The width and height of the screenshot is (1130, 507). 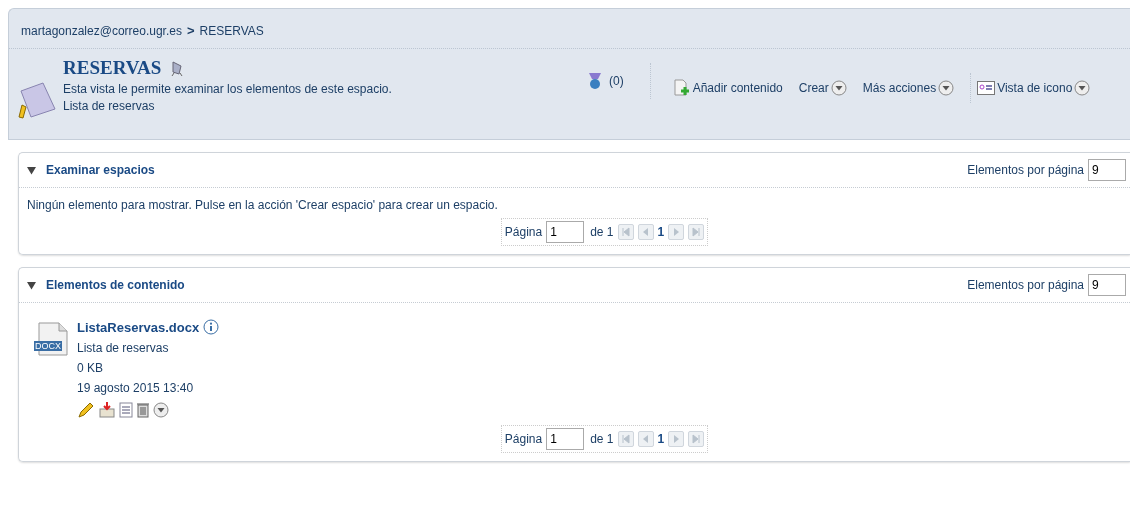 What do you see at coordinates (101, 170) in the screenshot?
I see `section-title: Examinar espacios` at bounding box center [101, 170].